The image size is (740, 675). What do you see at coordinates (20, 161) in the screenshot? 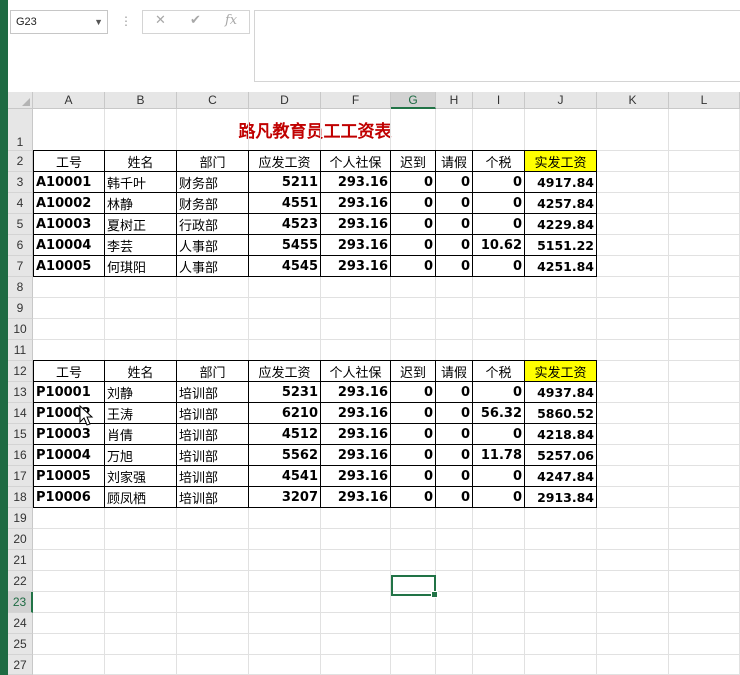
I see `row-header-2: 2` at bounding box center [20, 161].